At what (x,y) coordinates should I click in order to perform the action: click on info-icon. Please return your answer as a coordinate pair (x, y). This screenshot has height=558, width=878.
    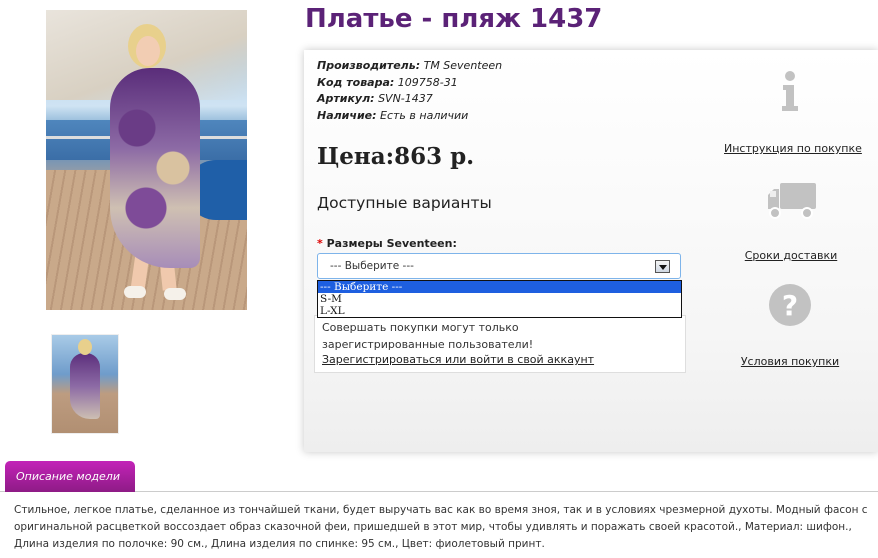
    Looking at the image, I should click on (790, 91).